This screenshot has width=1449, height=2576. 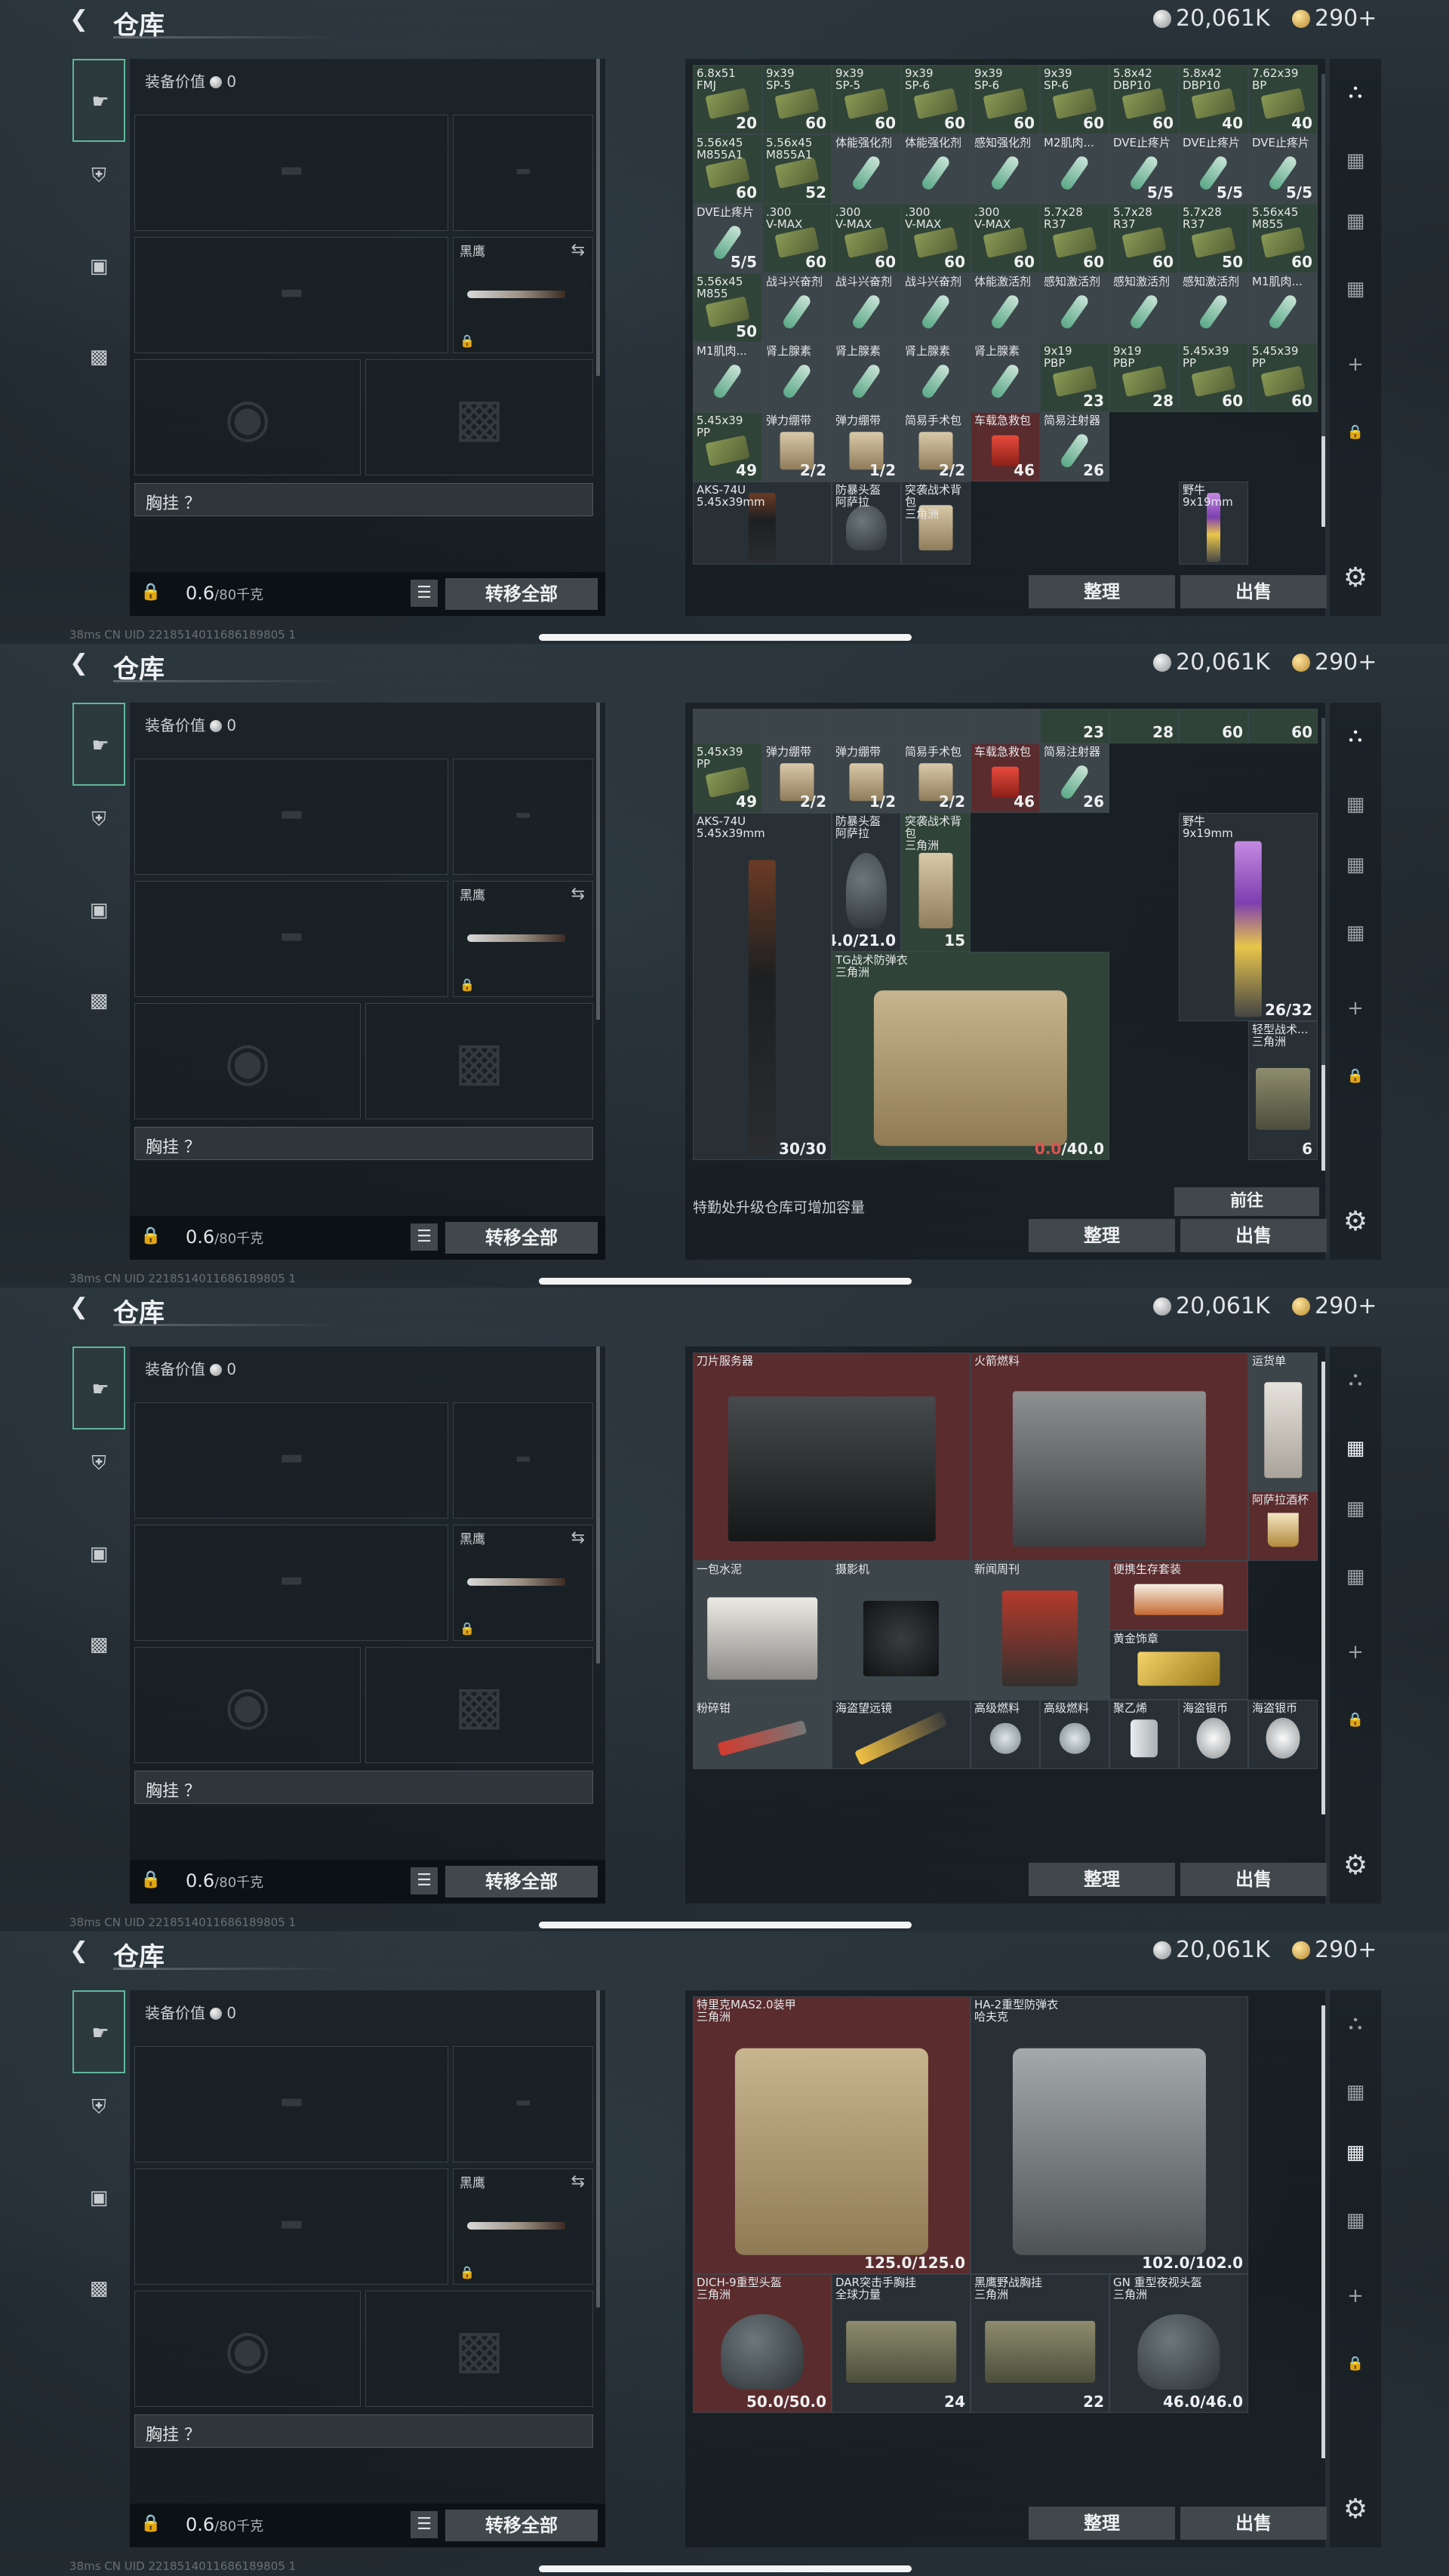 What do you see at coordinates (832, 2135) in the screenshot?
I see `storage-item: 特里克MAS2.0装甲 三角洲 125.0/125.0` at bounding box center [832, 2135].